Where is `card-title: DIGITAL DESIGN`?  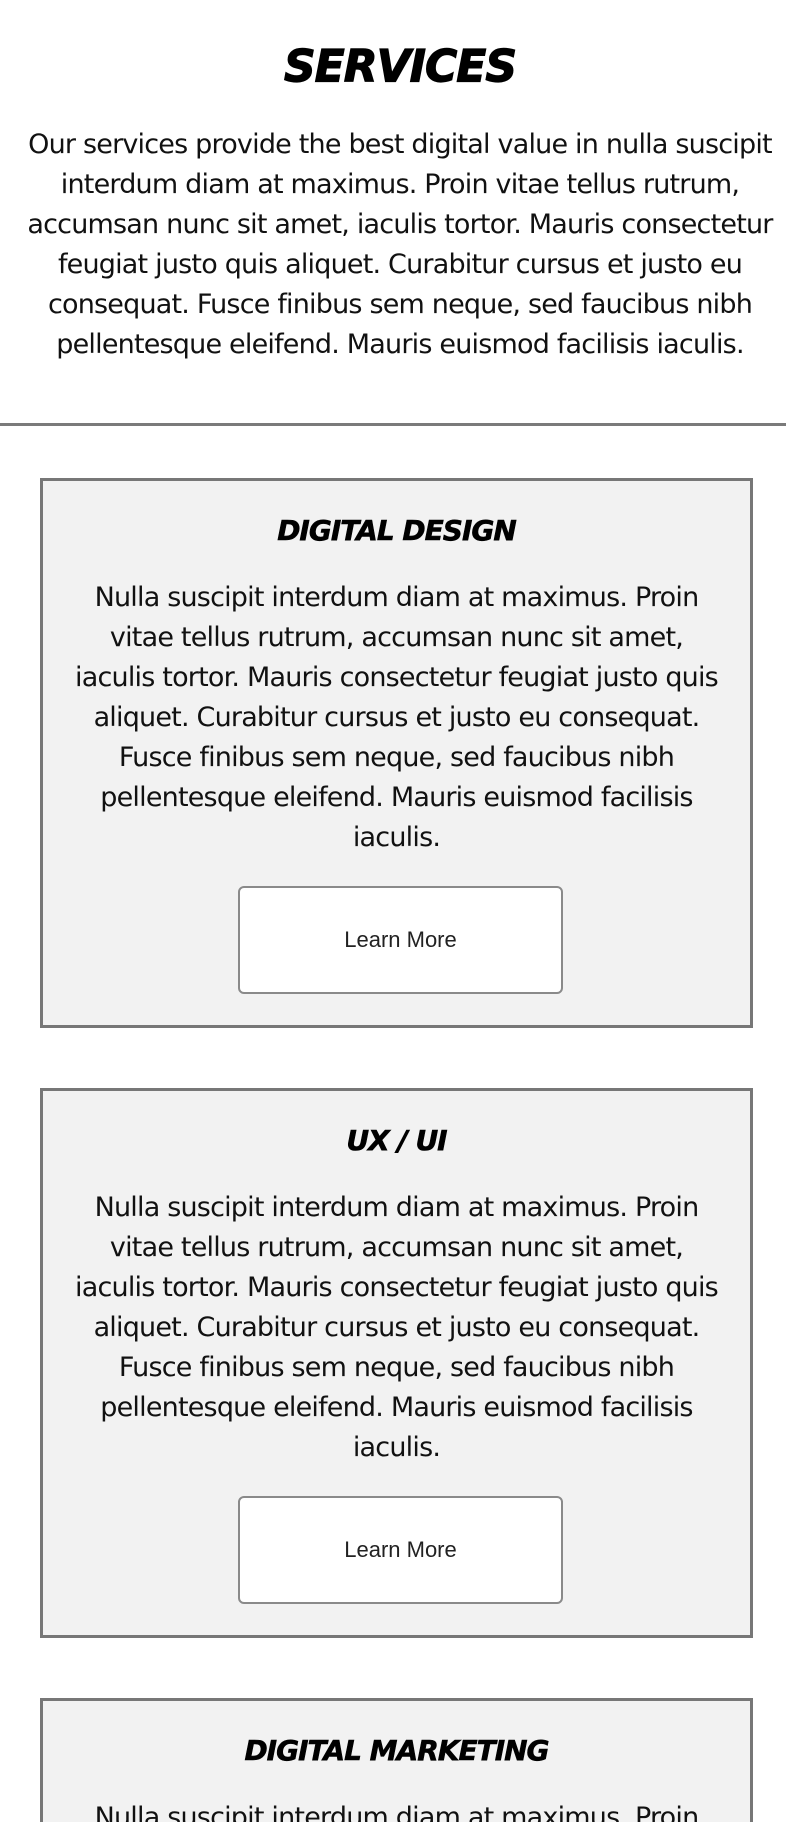
card-title: DIGITAL DESIGN is located at coordinates (397, 531).